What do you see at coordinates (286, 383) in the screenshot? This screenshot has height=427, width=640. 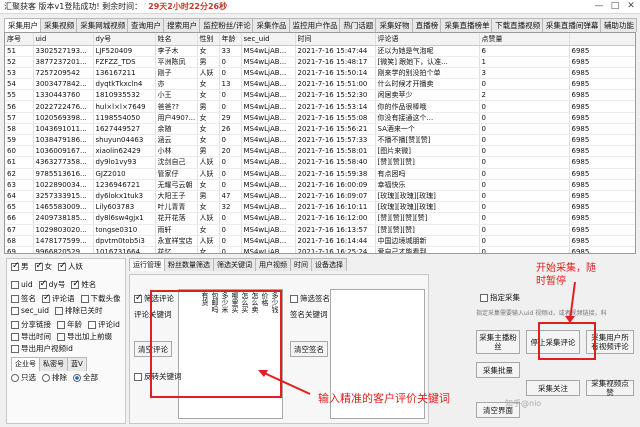 I see `arrow-bottom` at bounding box center [286, 383].